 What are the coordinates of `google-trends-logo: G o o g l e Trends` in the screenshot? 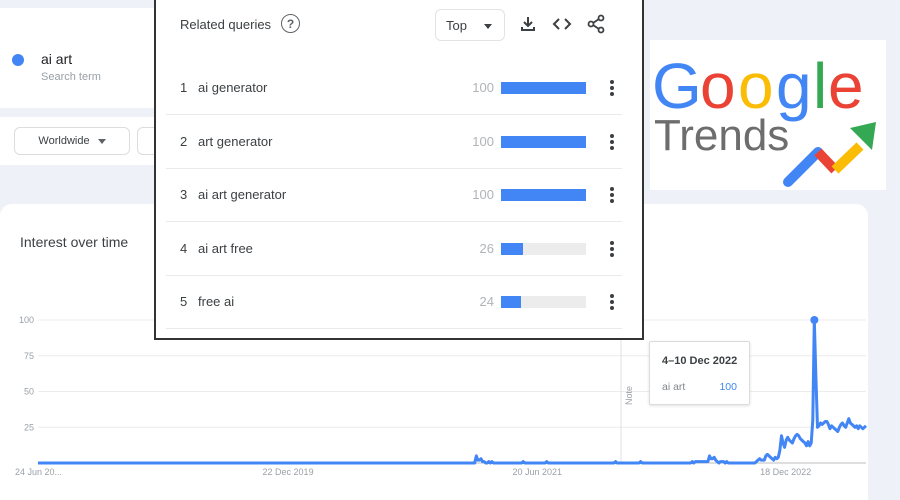 It's located at (768, 115).